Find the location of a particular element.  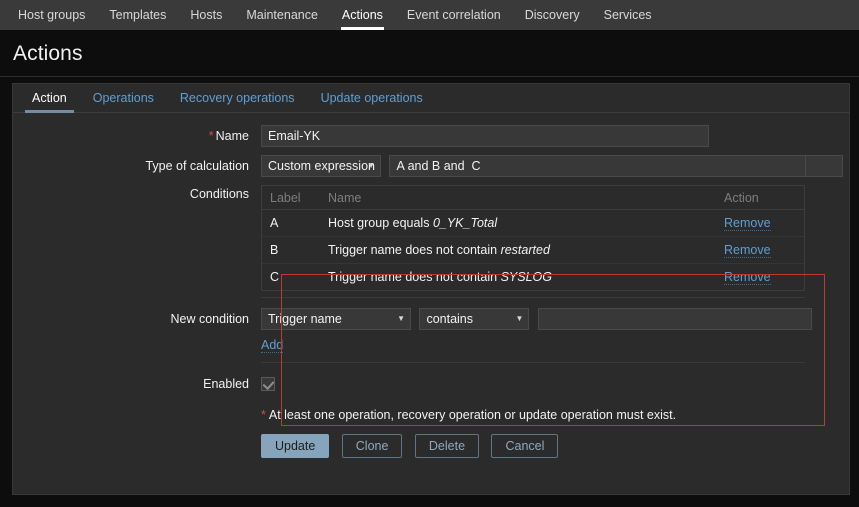

topnav-item-discovery: Discovery is located at coordinates (552, 15).